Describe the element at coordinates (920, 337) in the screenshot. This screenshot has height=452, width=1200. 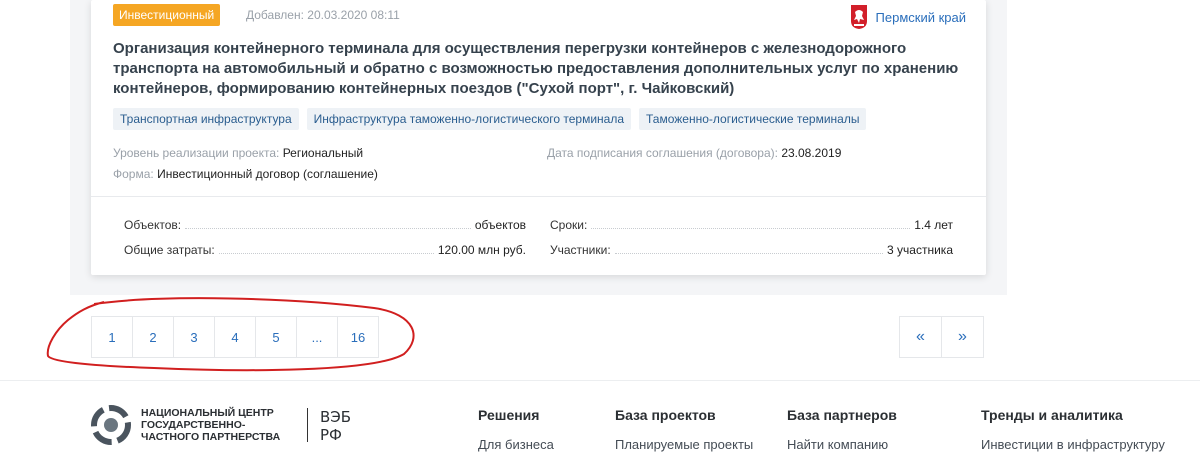
I see `prev-page-button: «` at that location.